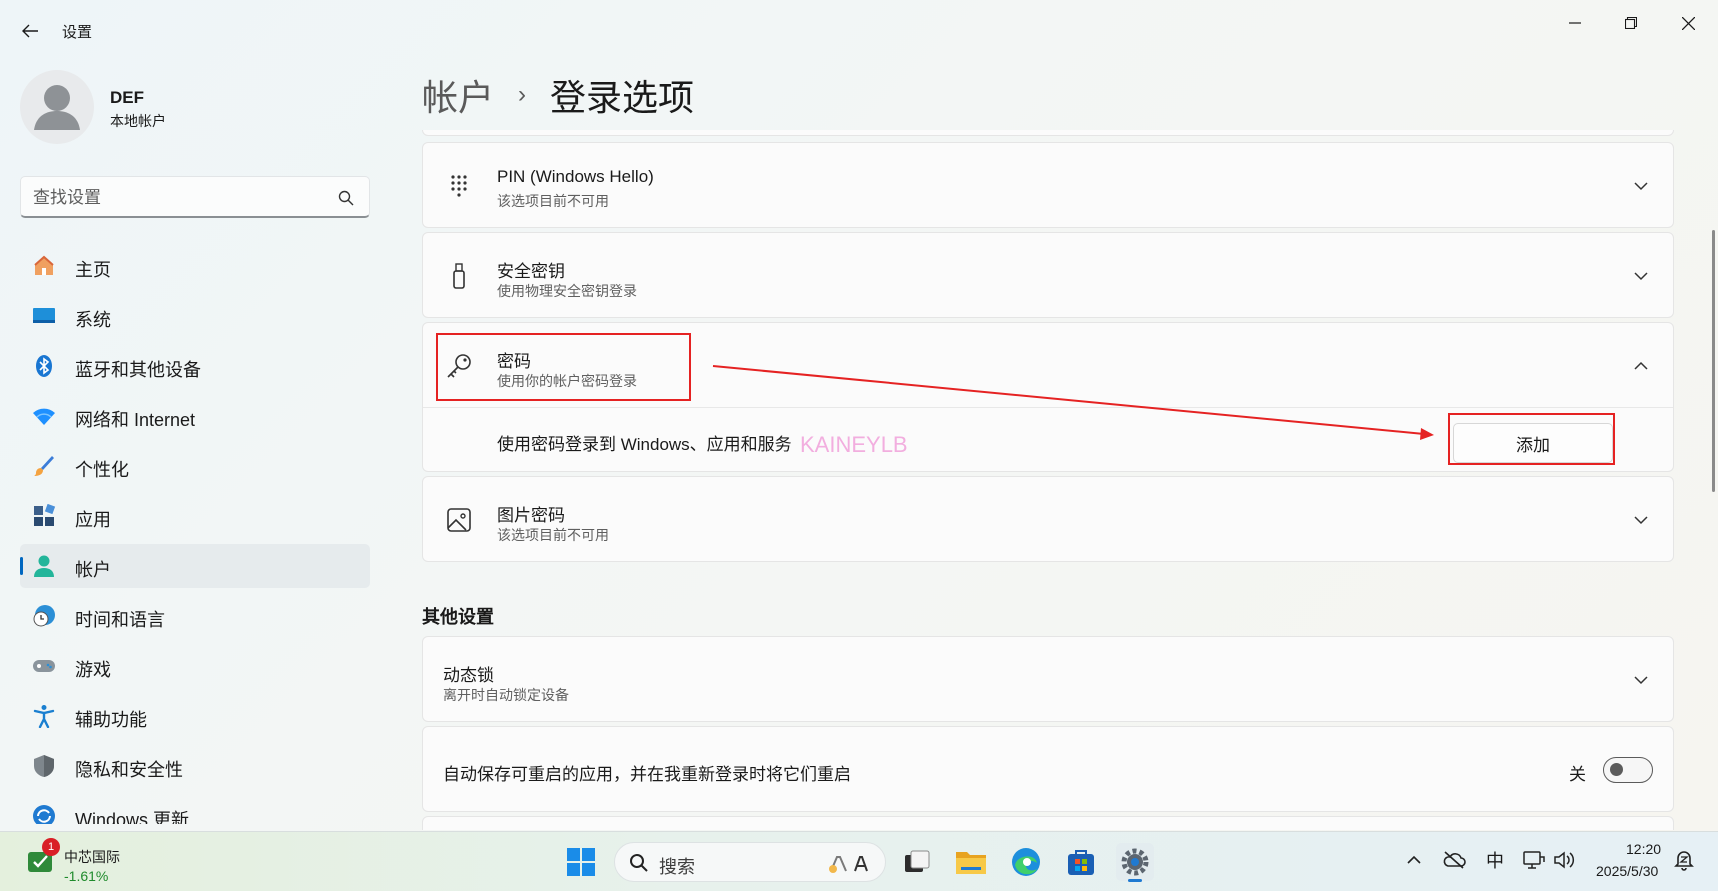 The image size is (1718, 891). I want to click on edge-button, so click(1026, 862).